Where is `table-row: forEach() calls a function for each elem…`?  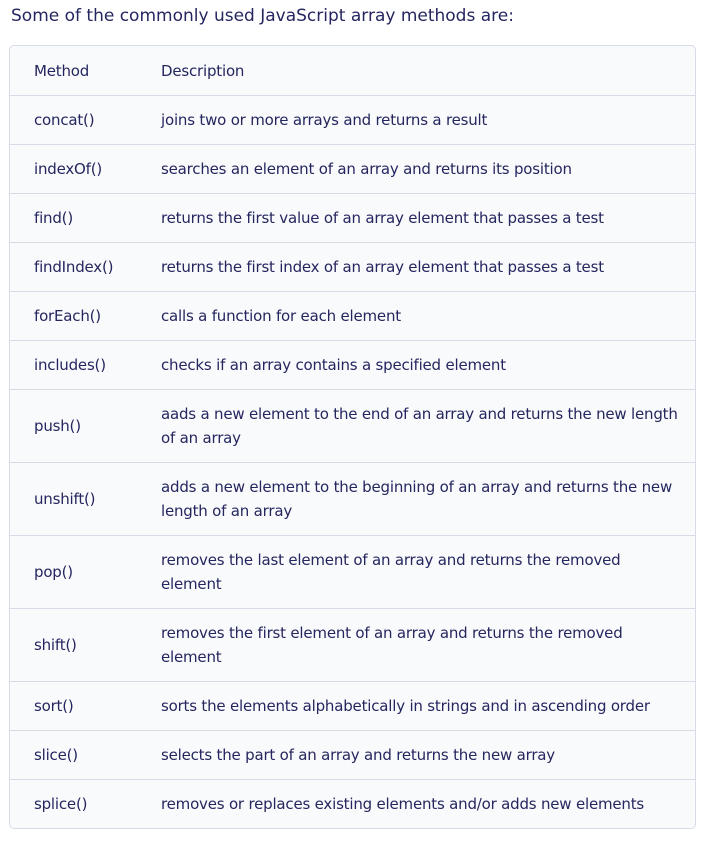
table-row: forEach() calls a function for each elem… is located at coordinates (352, 316).